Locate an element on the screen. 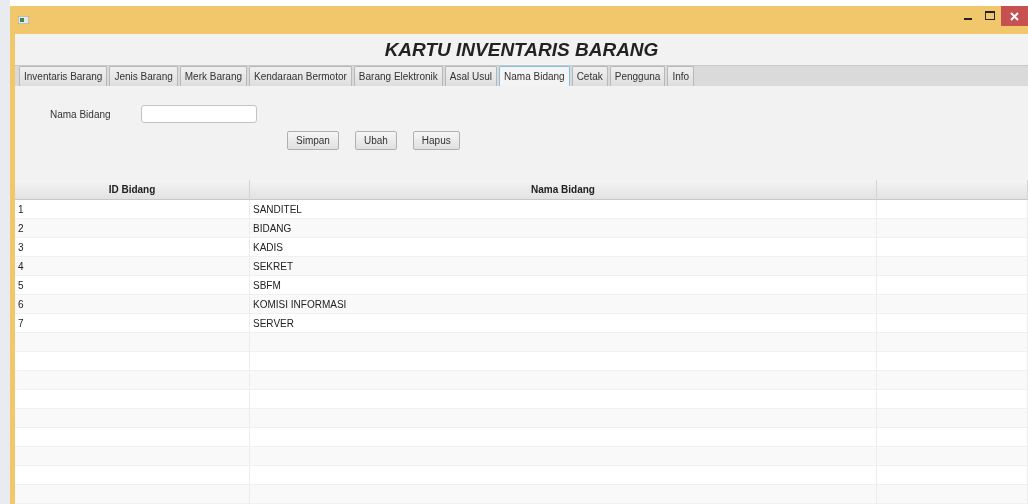 The image size is (1028, 504). field-label: Nama Bidang is located at coordinates (79, 114).